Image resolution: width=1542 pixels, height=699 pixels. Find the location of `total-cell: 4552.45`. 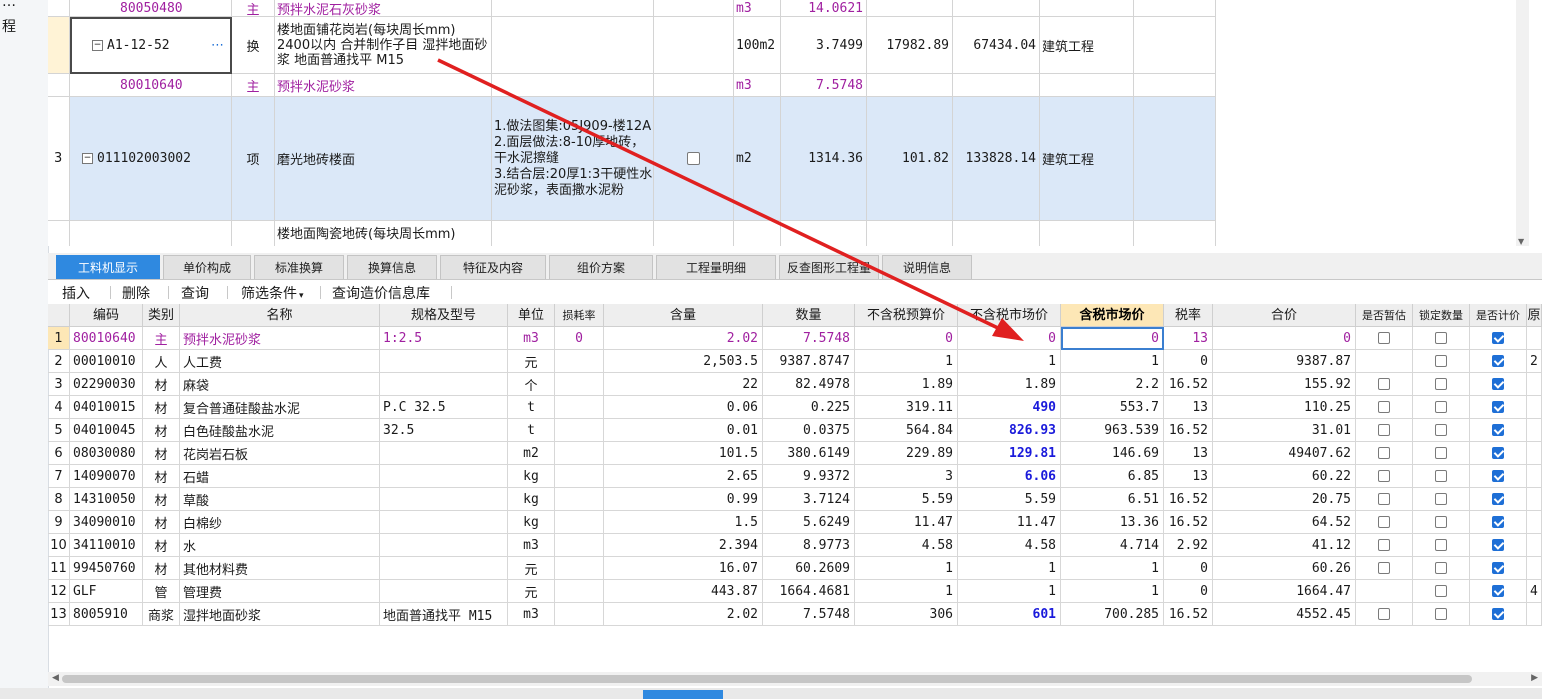

total-cell: 4552.45 is located at coordinates (1284, 614).